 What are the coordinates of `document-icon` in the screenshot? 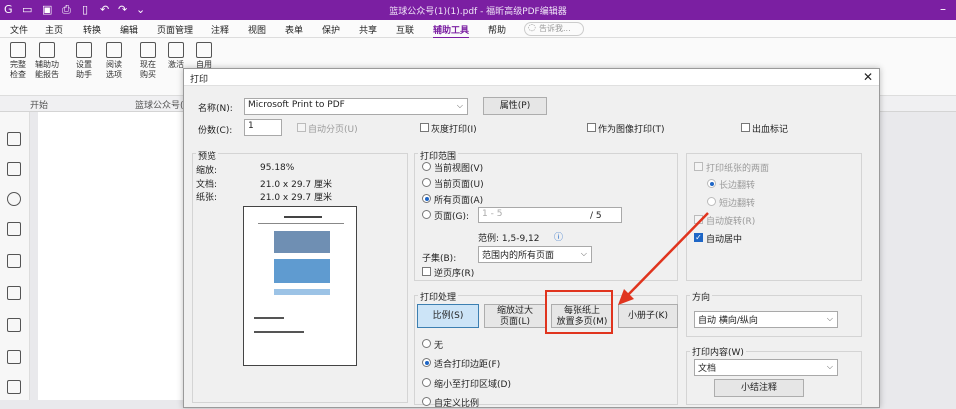 It's located at (14, 357).